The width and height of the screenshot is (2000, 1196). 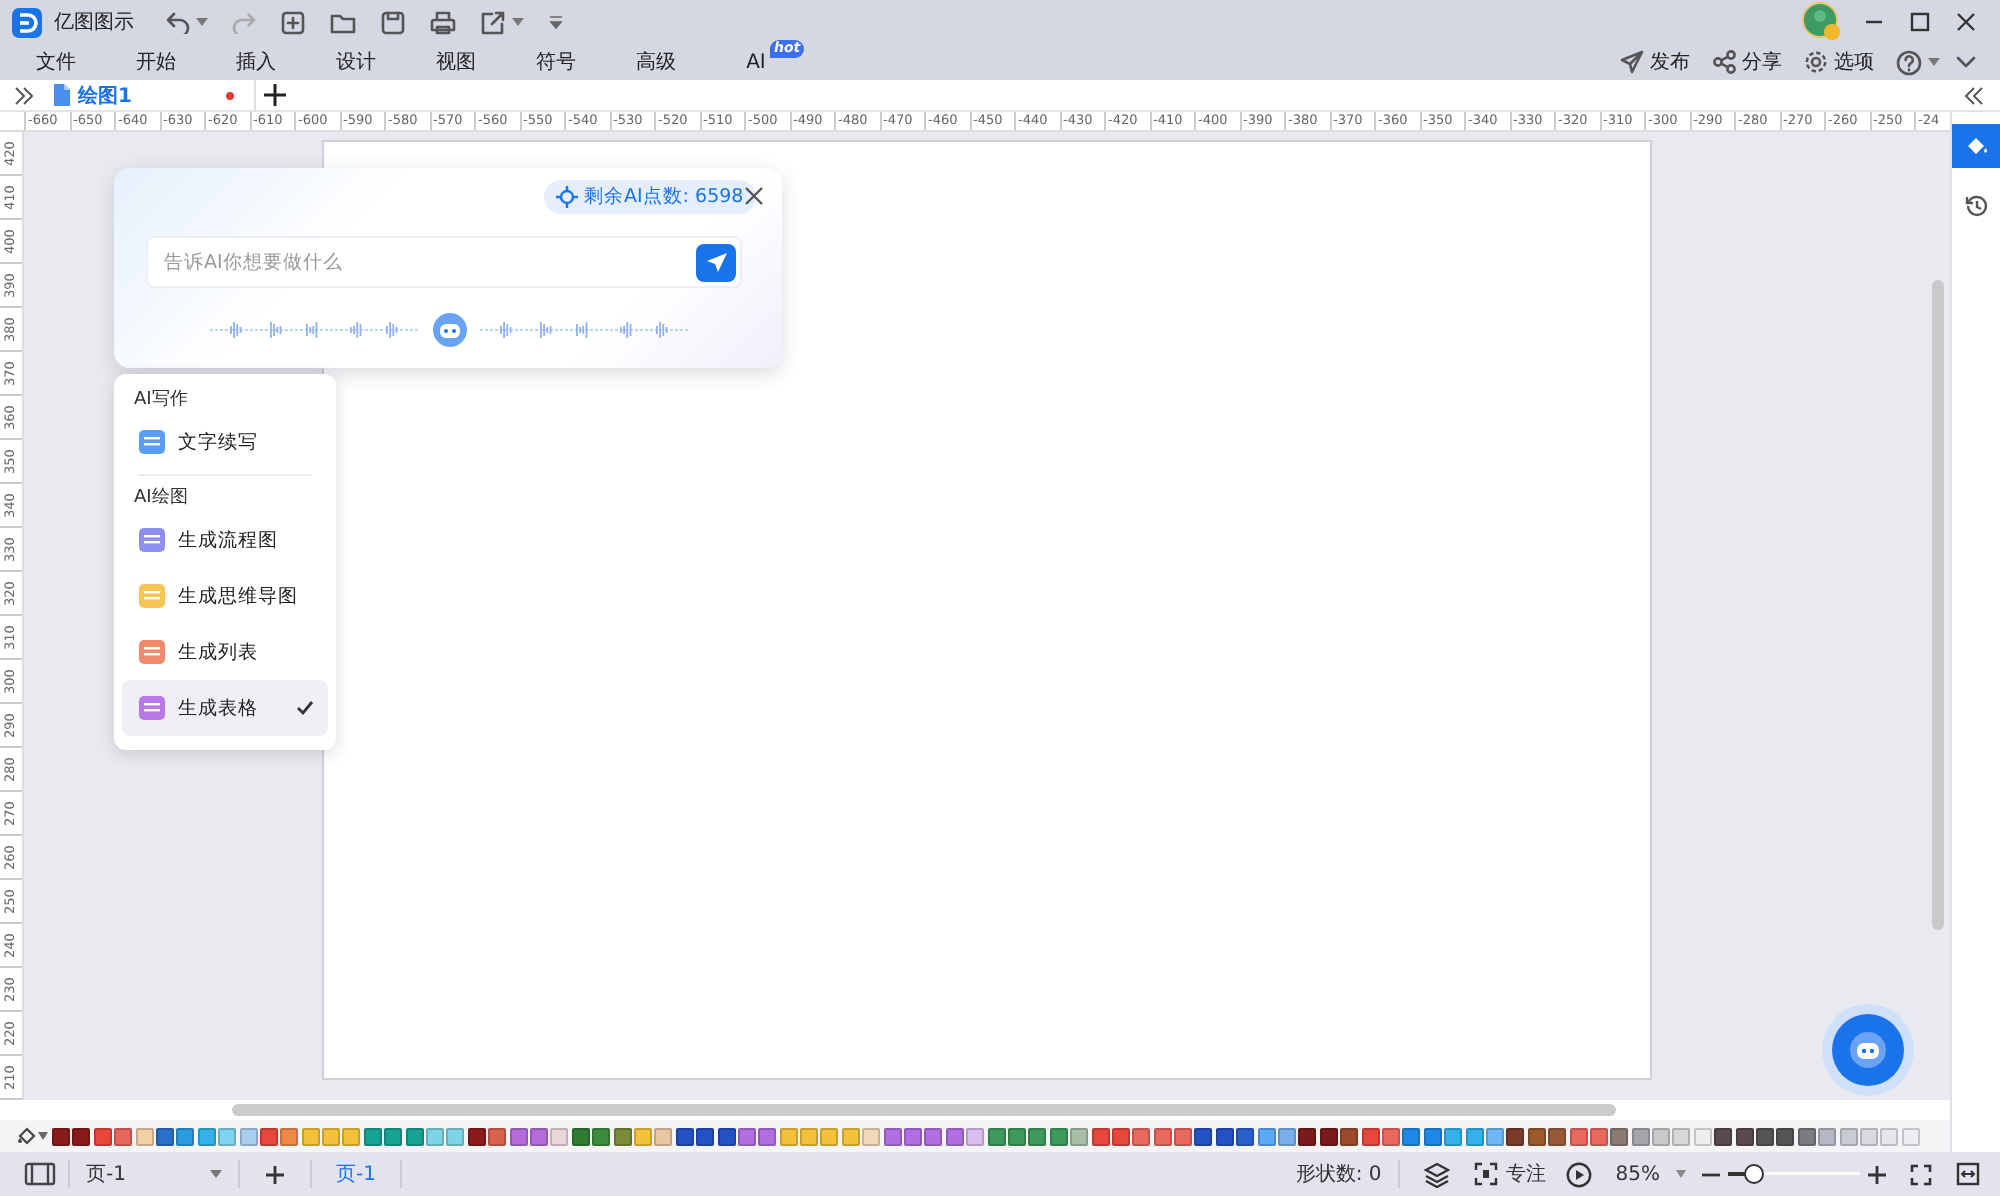 What do you see at coordinates (1938, 605) in the screenshot?
I see `scrollbar` at bounding box center [1938, 605].